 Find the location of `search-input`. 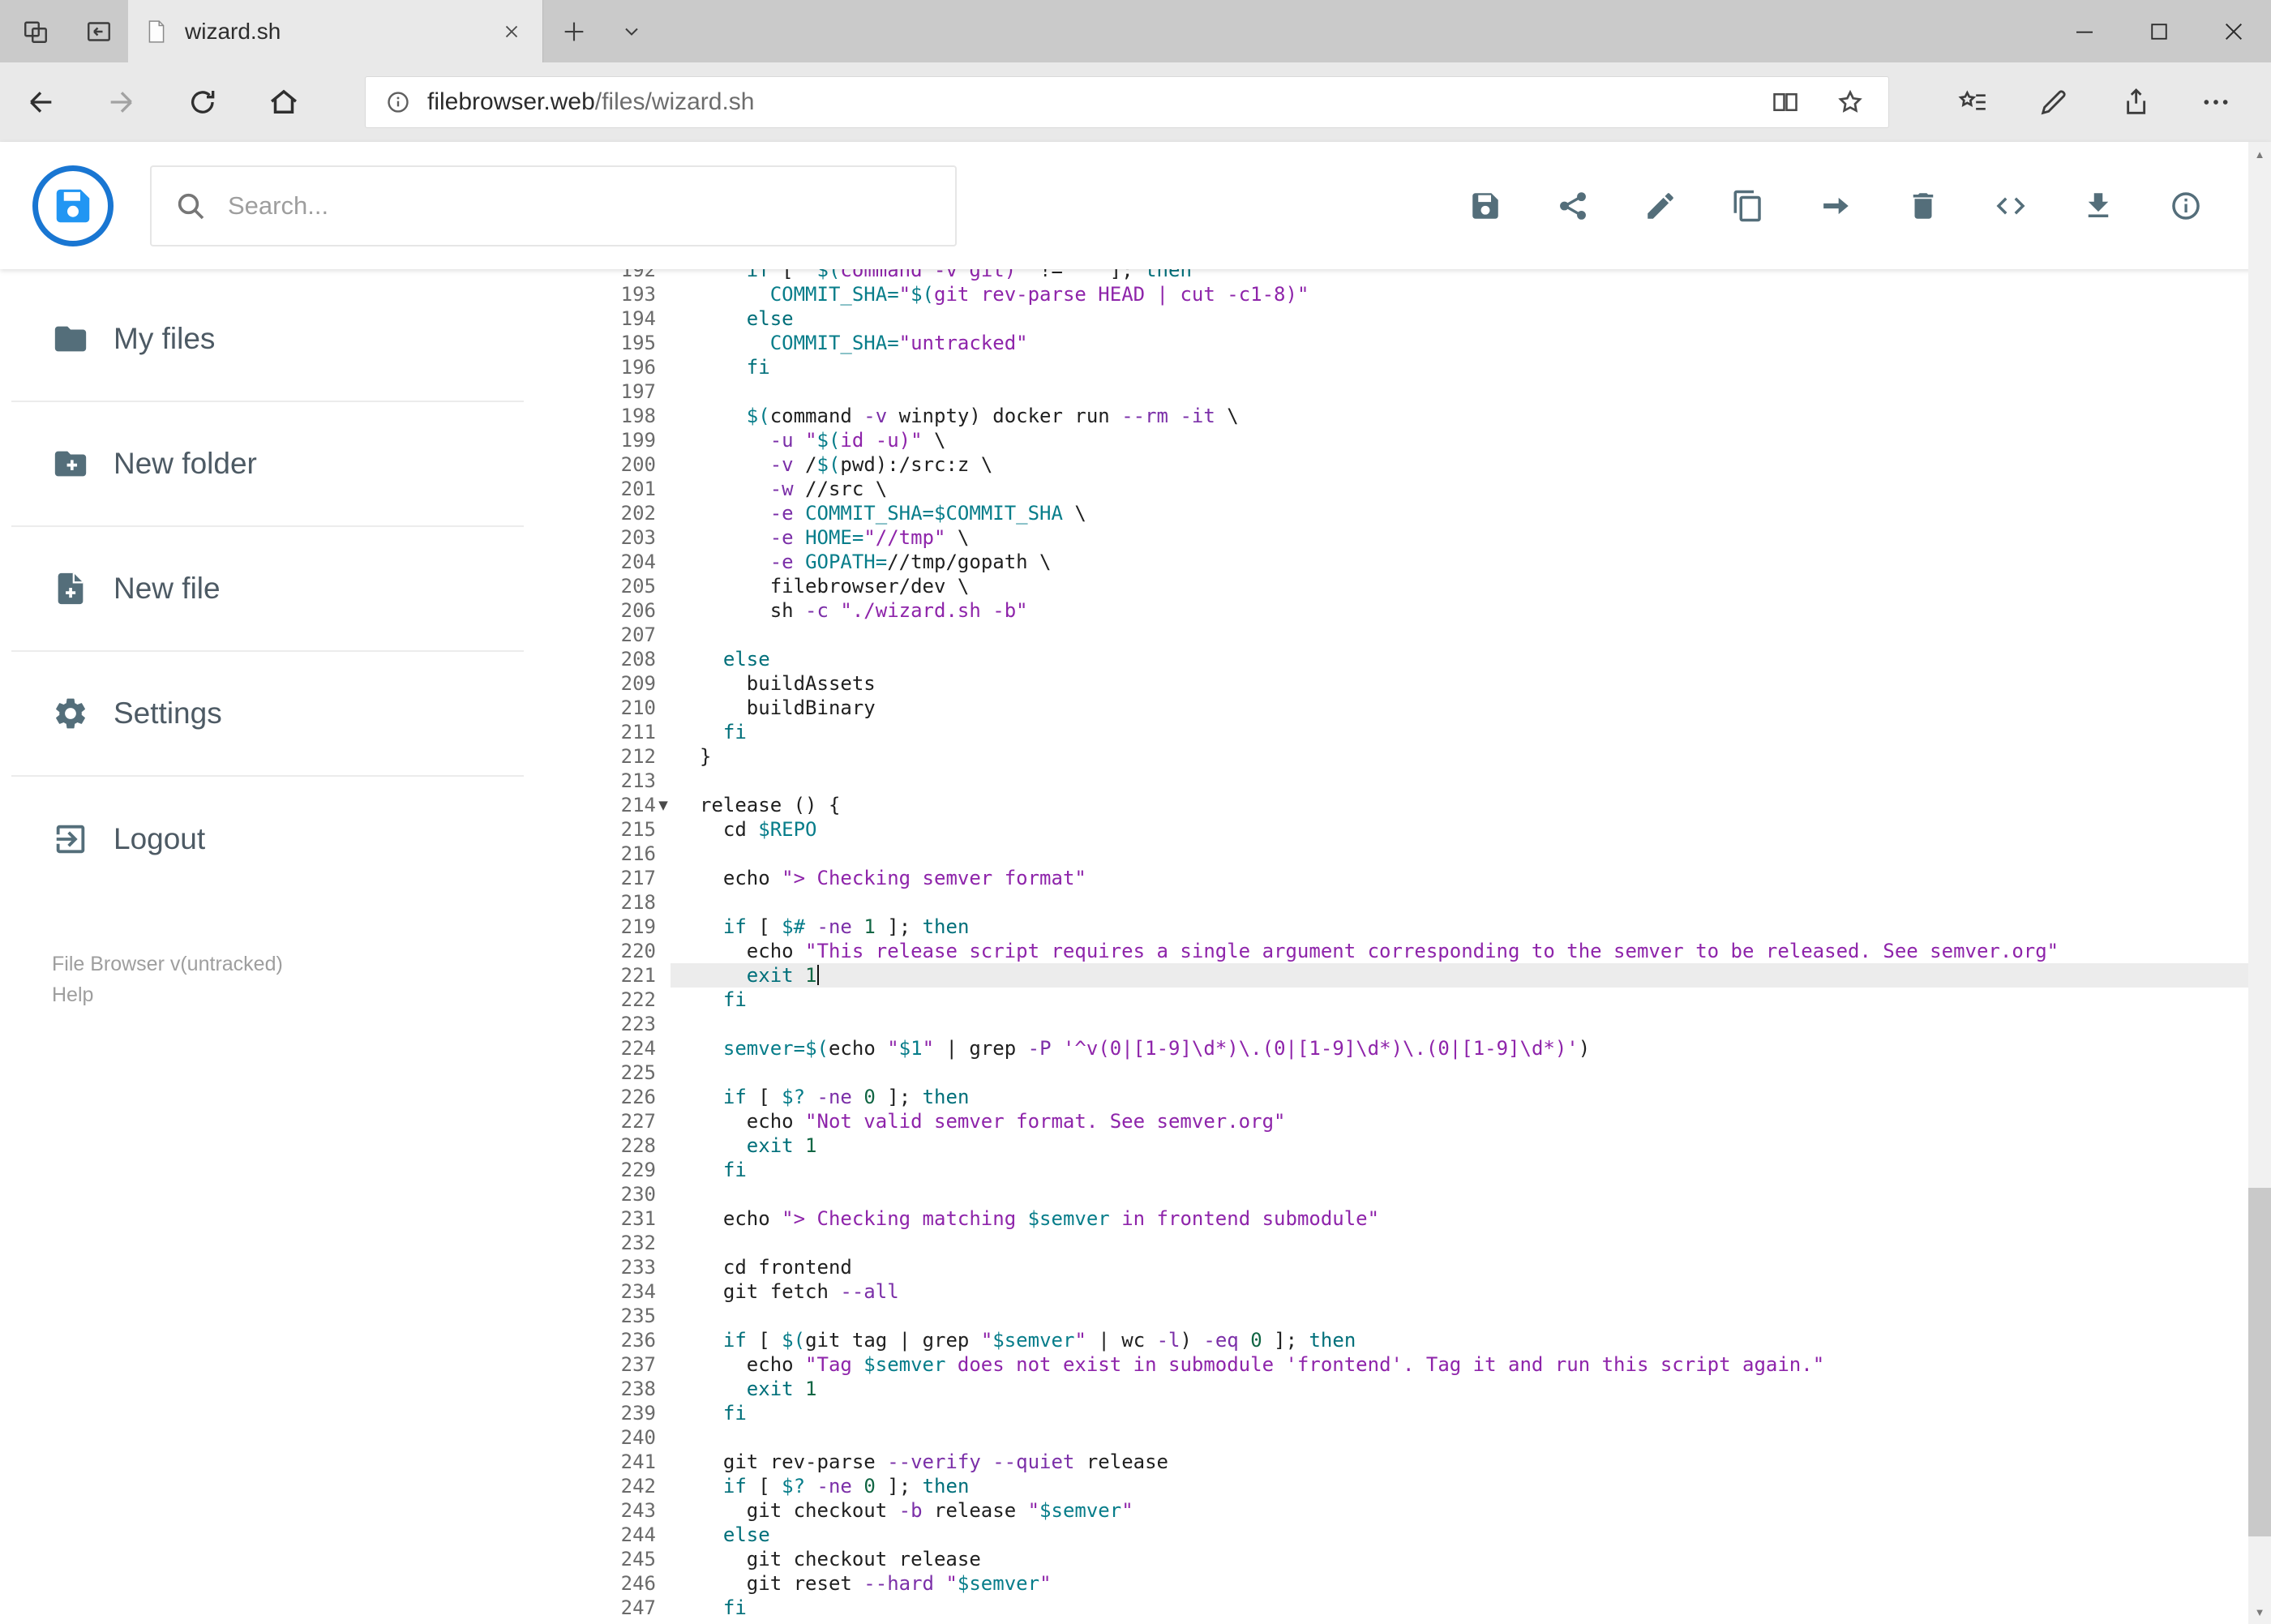

search-input is located at coordinates (580, 206).